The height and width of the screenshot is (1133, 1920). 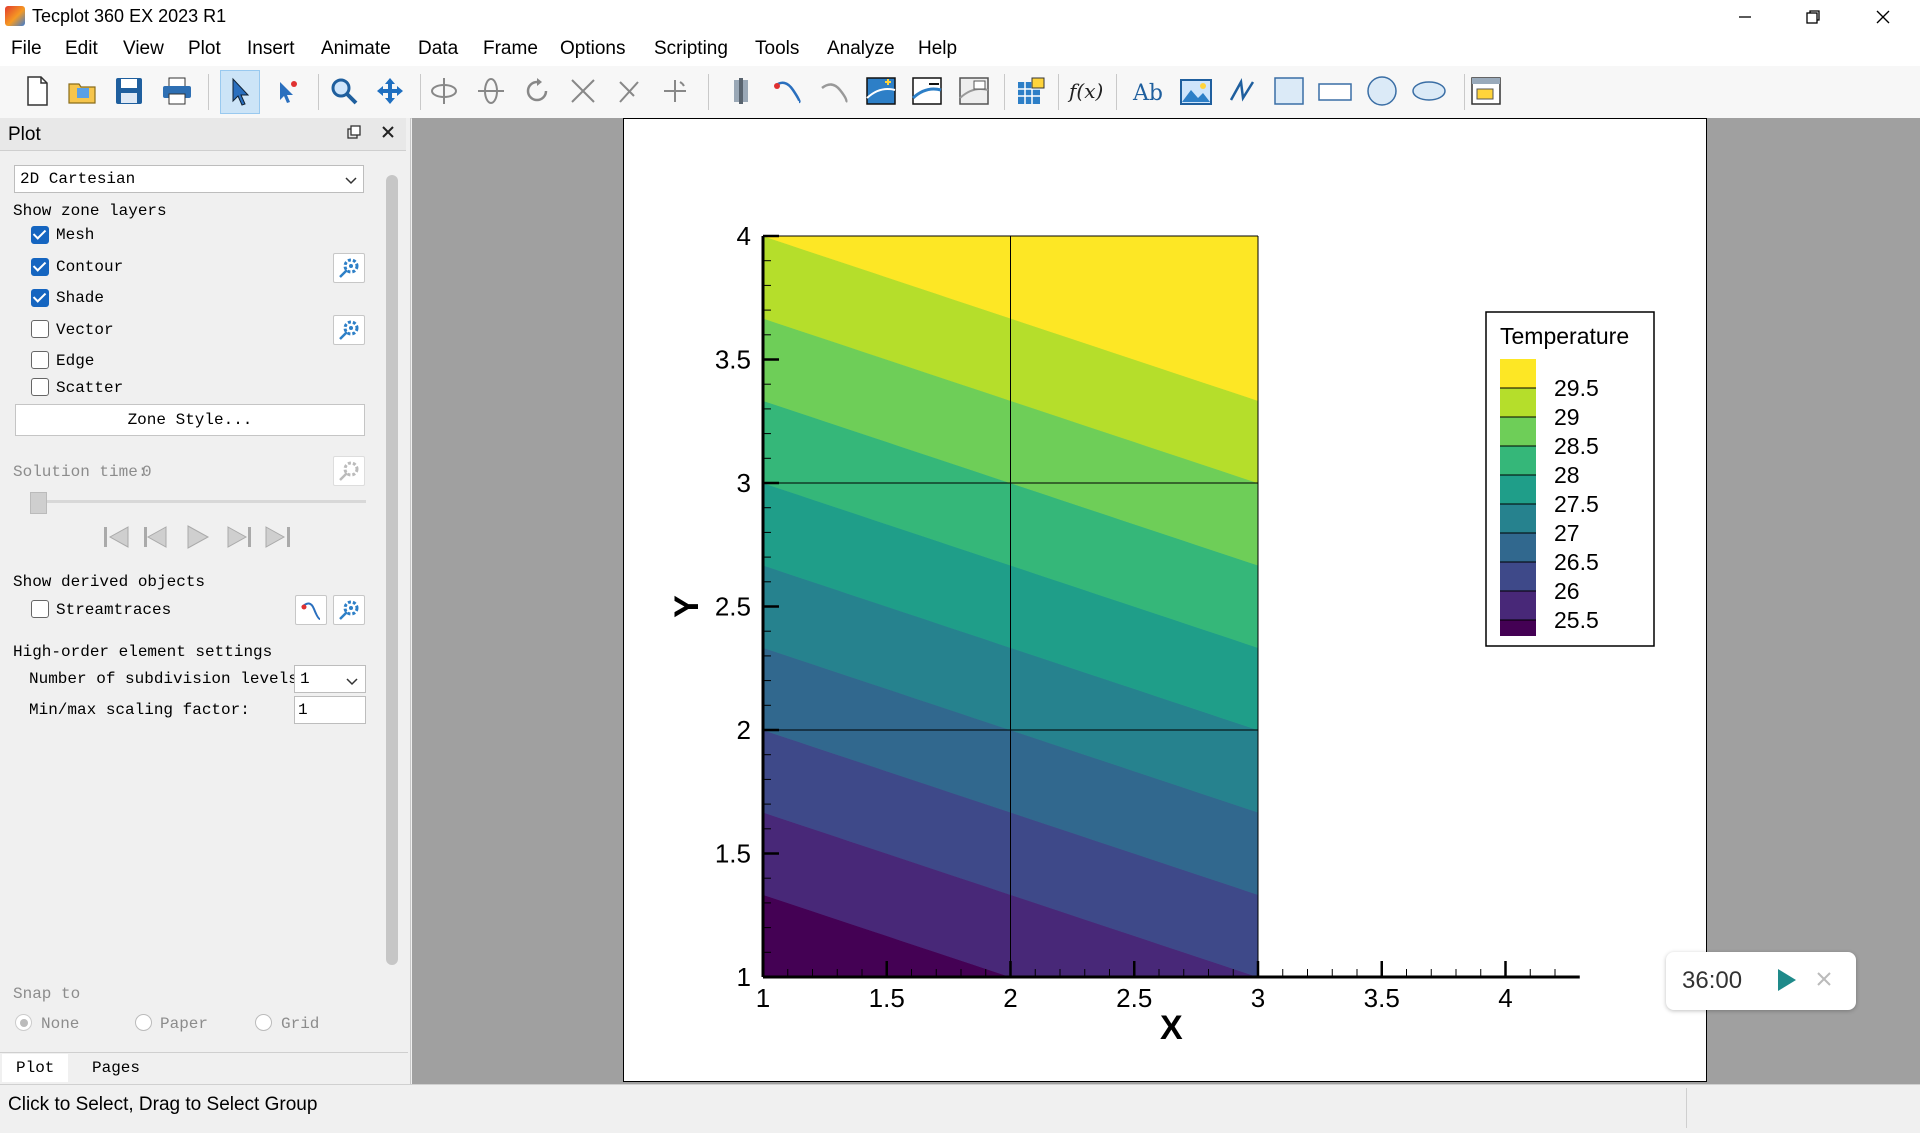 What do you see at coordinates (240, 92) in the screenshot?
I see `select-icon` at bounding box center [240, 92].